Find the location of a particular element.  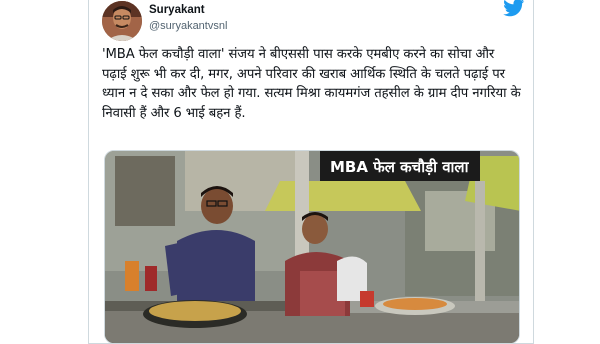

twitter-bird-icon is located at coordinates (514, 8).